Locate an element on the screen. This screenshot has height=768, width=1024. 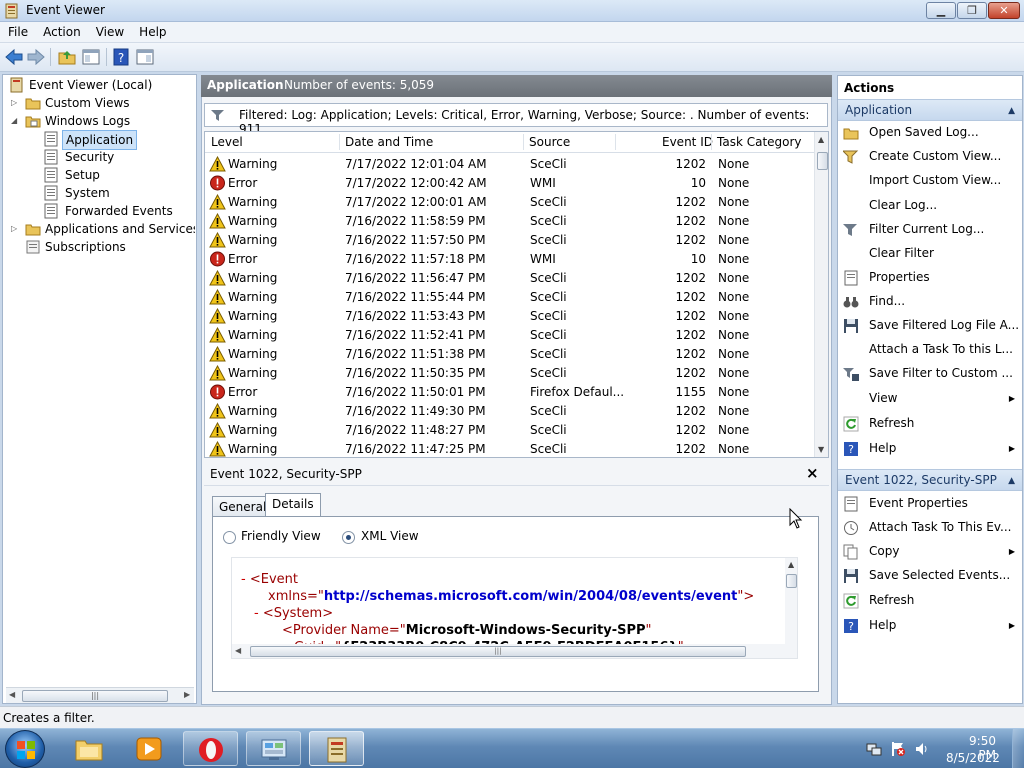
collapse-arrow-icon: ◢ is located at coordinates (14, 121).